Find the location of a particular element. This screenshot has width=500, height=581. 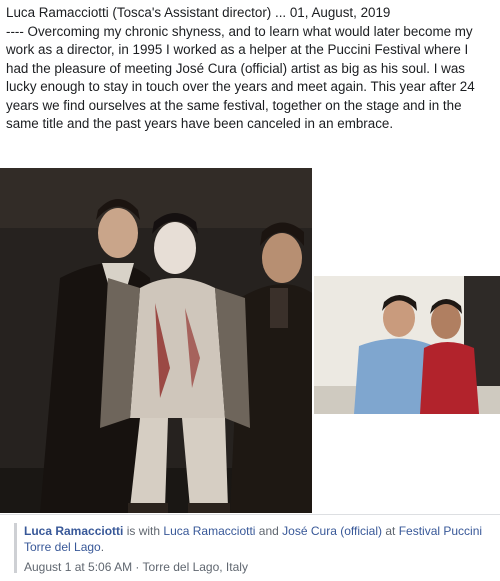

photo-two-men is located at coordinates (407, 345).